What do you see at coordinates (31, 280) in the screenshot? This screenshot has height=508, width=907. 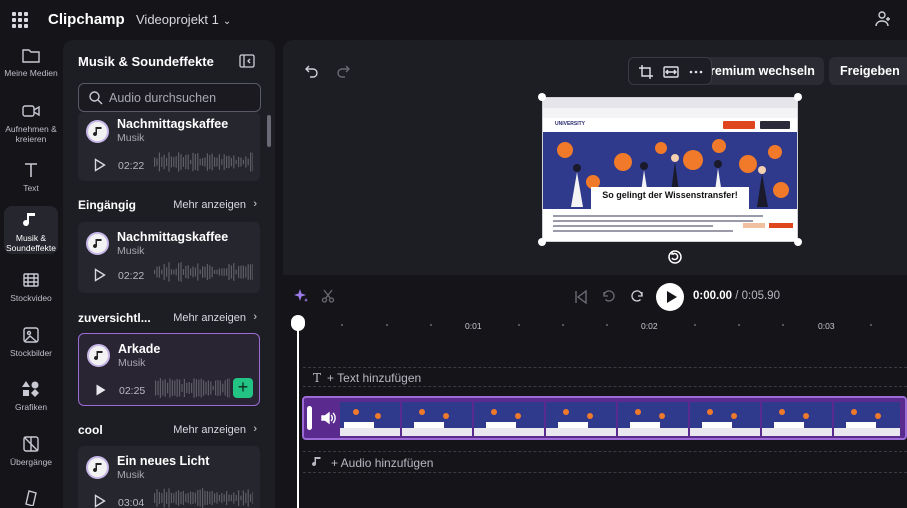 I see `film-icon` at bounding box center [31, 280].